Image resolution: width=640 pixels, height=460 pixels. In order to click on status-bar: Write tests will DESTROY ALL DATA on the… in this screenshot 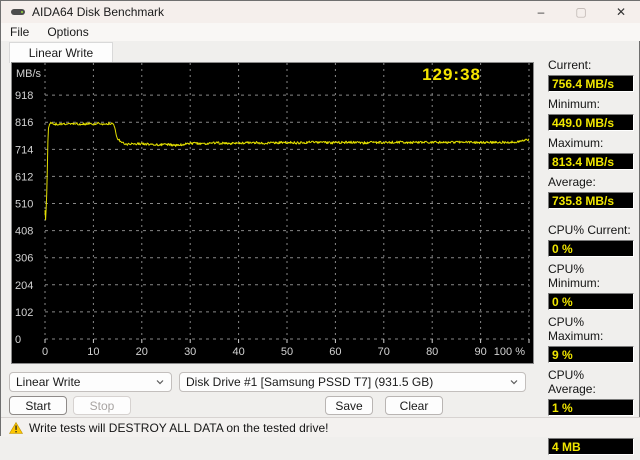, I will do `click(320, 427)`.